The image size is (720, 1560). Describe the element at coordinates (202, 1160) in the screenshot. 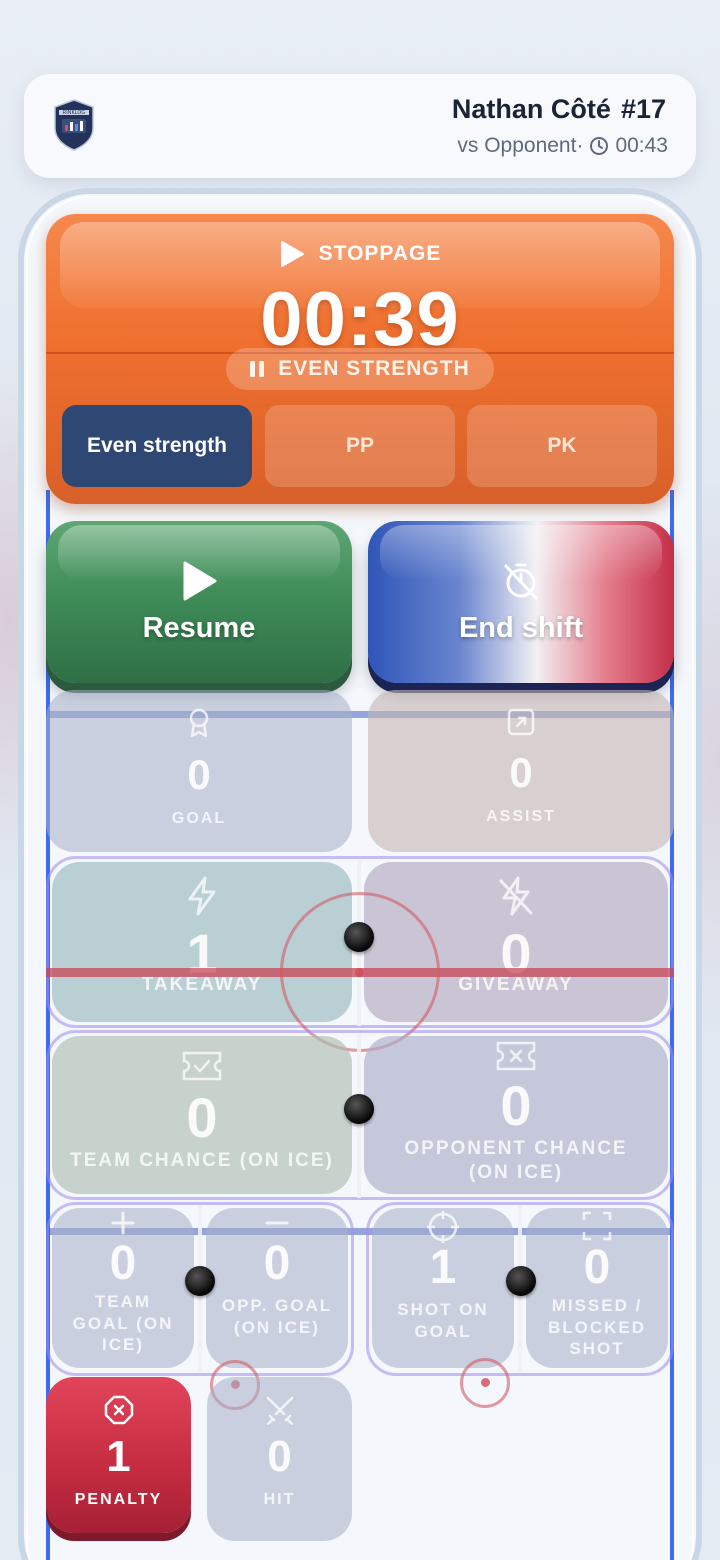

I see `team-chance-label: TEAM CHANCE (ON ICE)` at that location.